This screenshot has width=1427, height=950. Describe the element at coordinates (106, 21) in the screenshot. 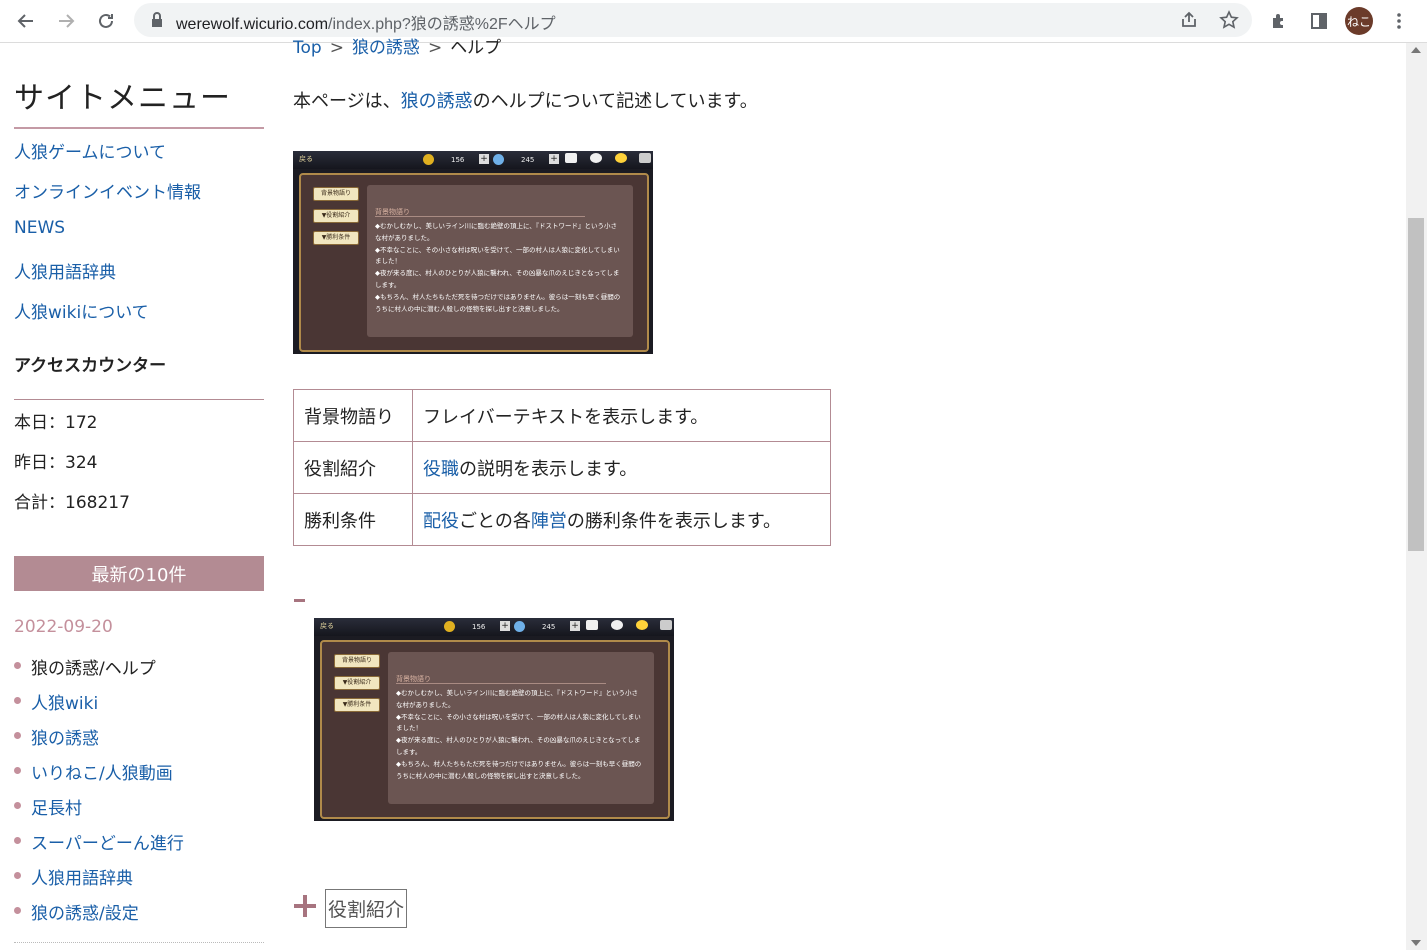

I see `reload-icon` at that location.